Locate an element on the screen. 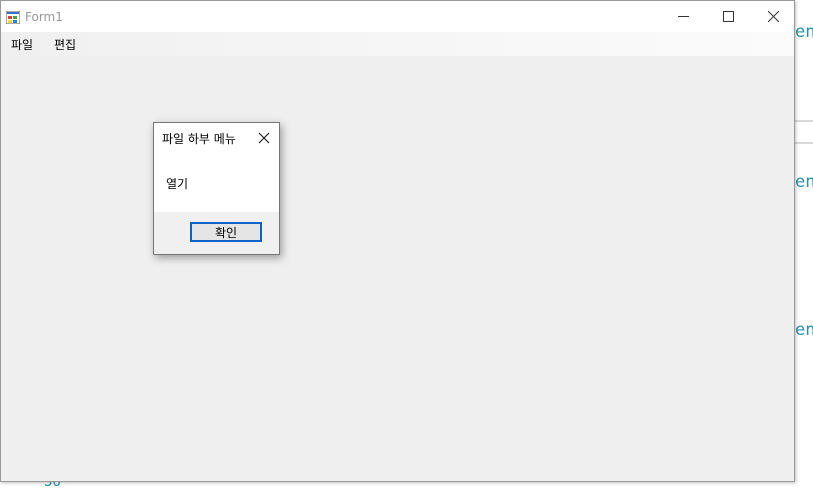 The height and width of the screenshot is (490, 813). dialog-close-icon is located at coordinates (264, 138).